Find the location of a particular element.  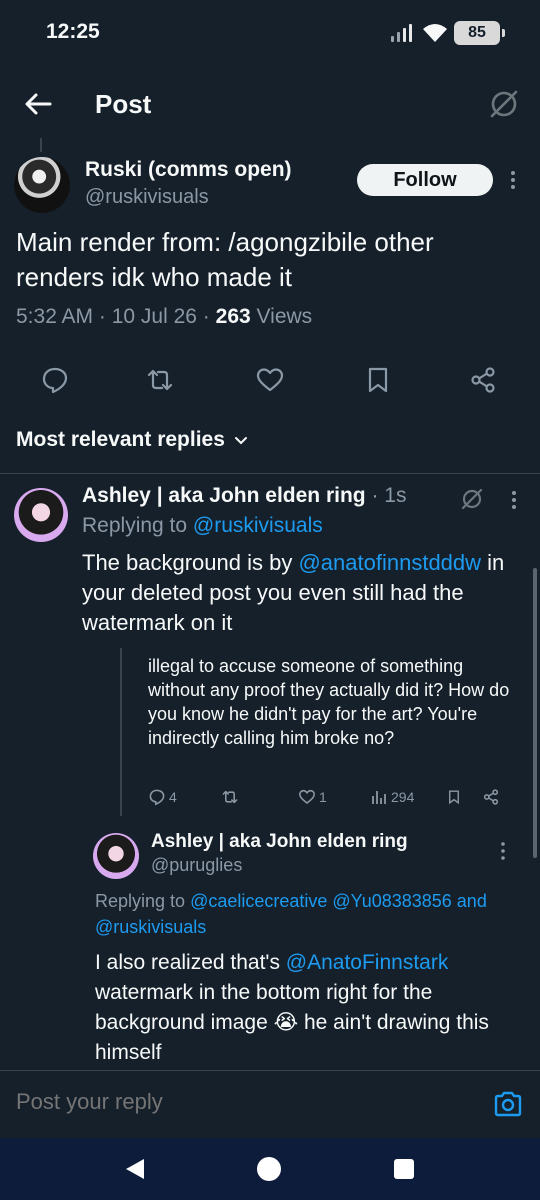

signal-icon is located at coordinates (403, 33).